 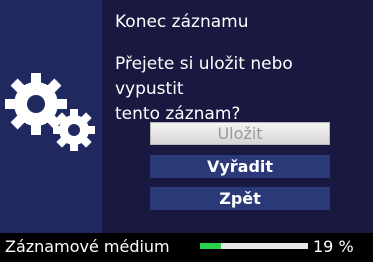 What do you see at coordinates (333, 246) in the screenshot?
I see `storage-percent: 19 %` at bounding box center [333, 246].